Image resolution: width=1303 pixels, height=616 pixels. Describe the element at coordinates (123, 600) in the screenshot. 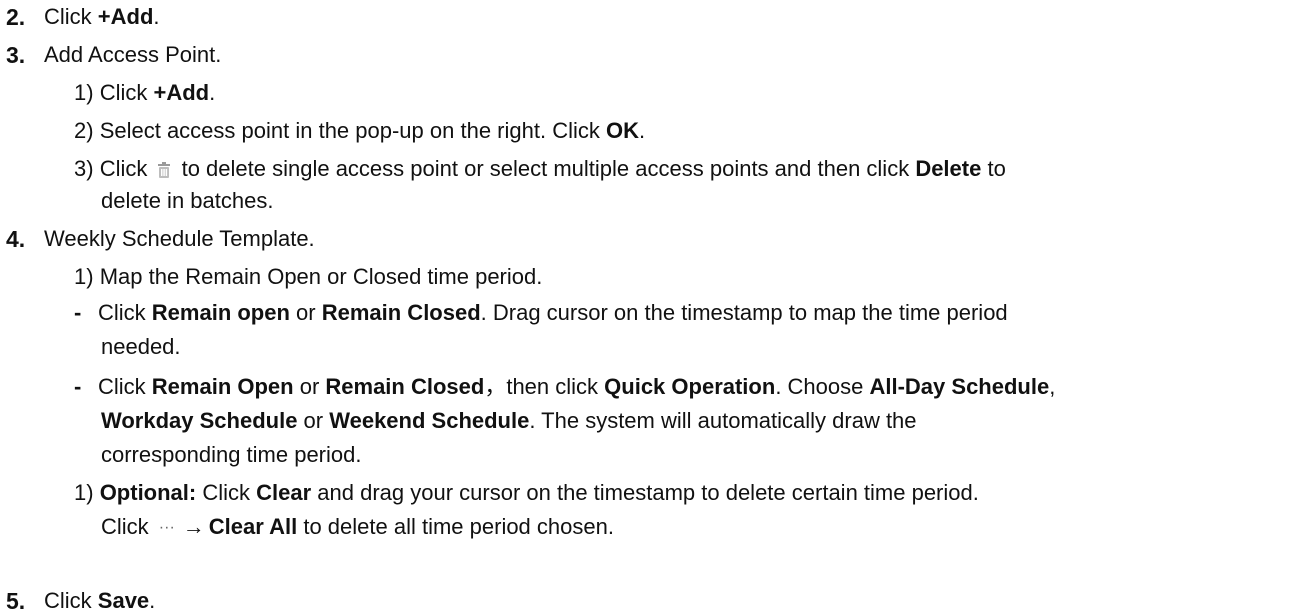

I see `save-label: Save` at that location.